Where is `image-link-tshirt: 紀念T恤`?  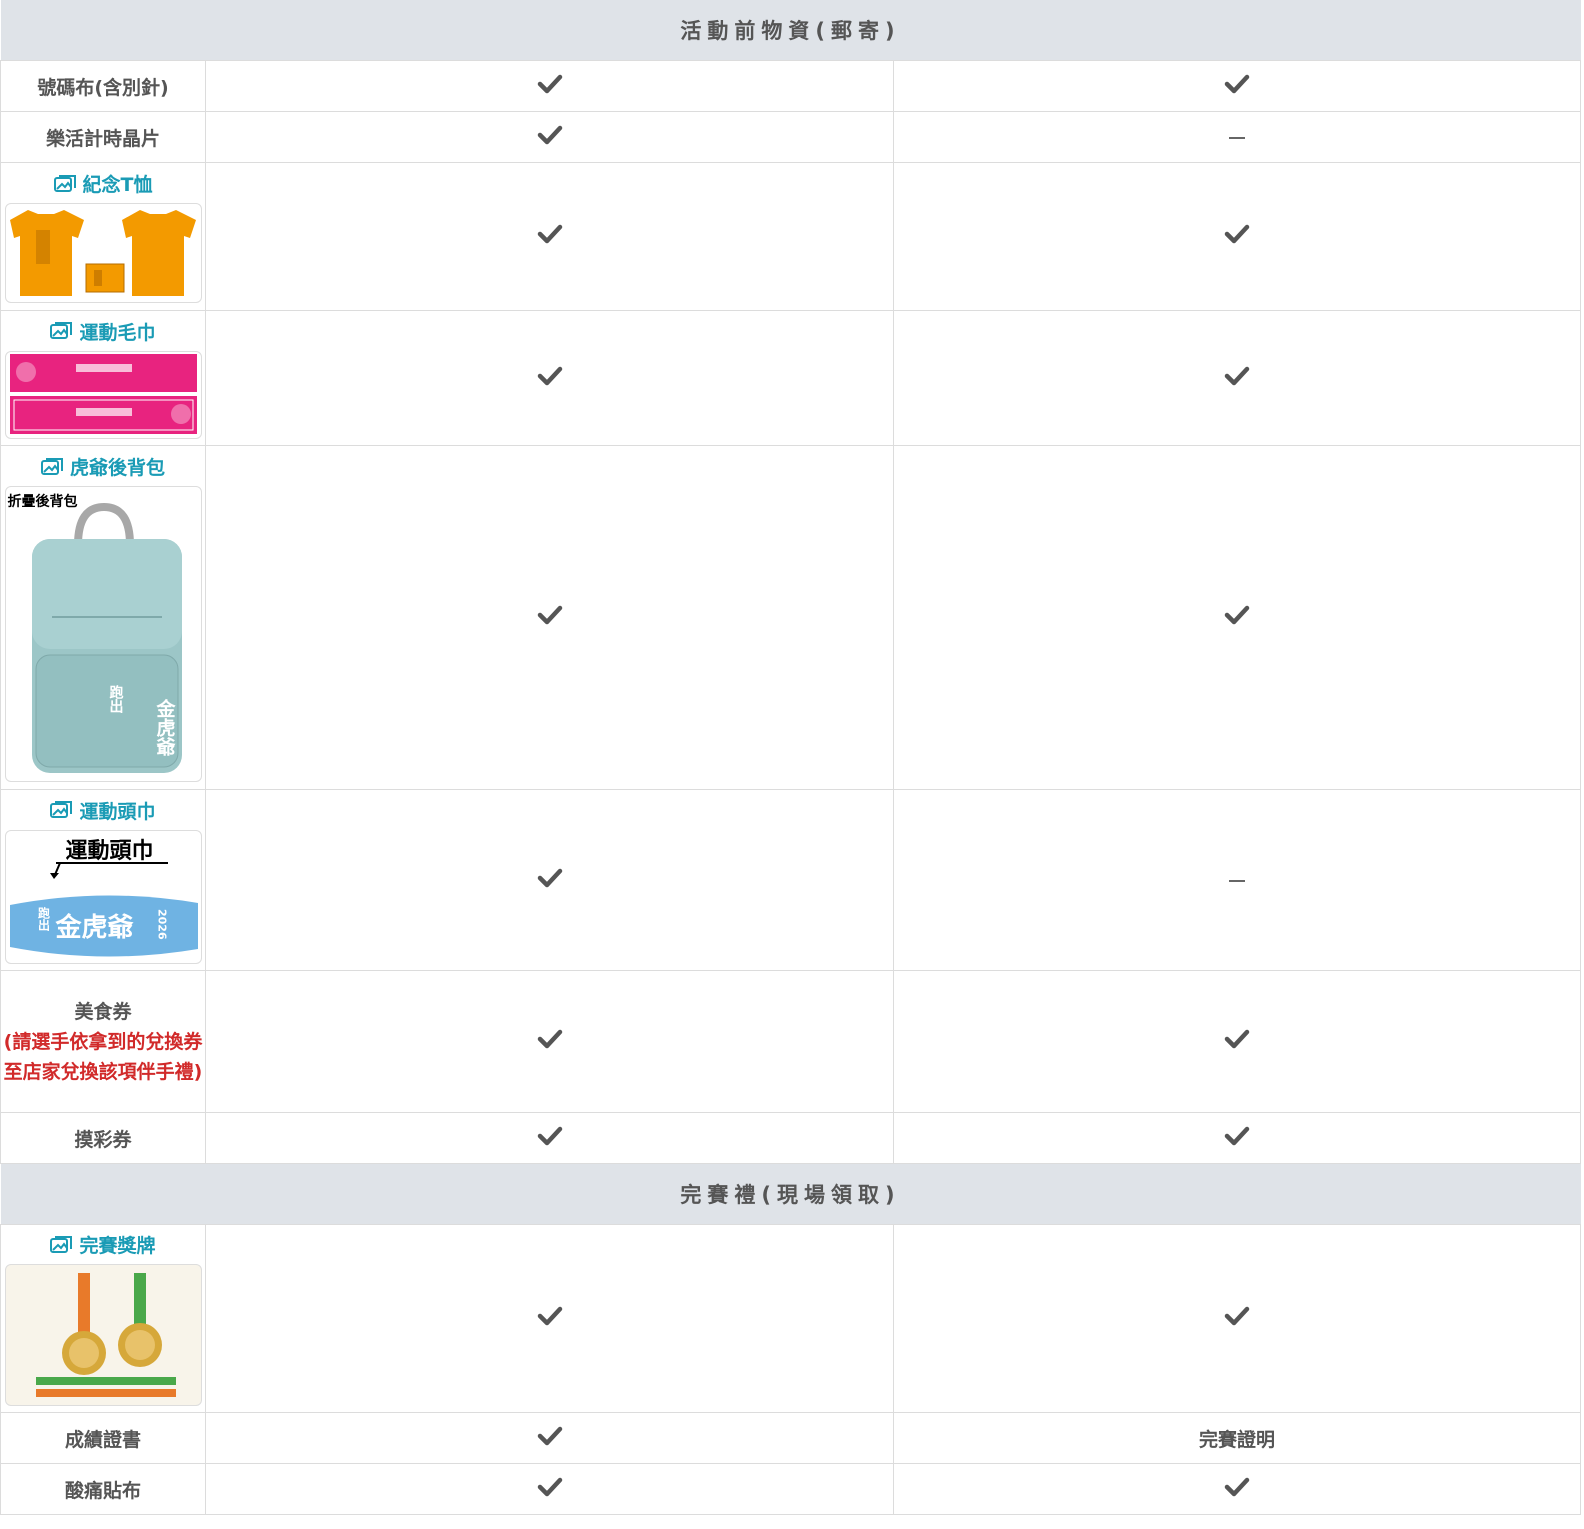
image-link-tshirt: 紀念T恤 is located at coordinates (103, 183).